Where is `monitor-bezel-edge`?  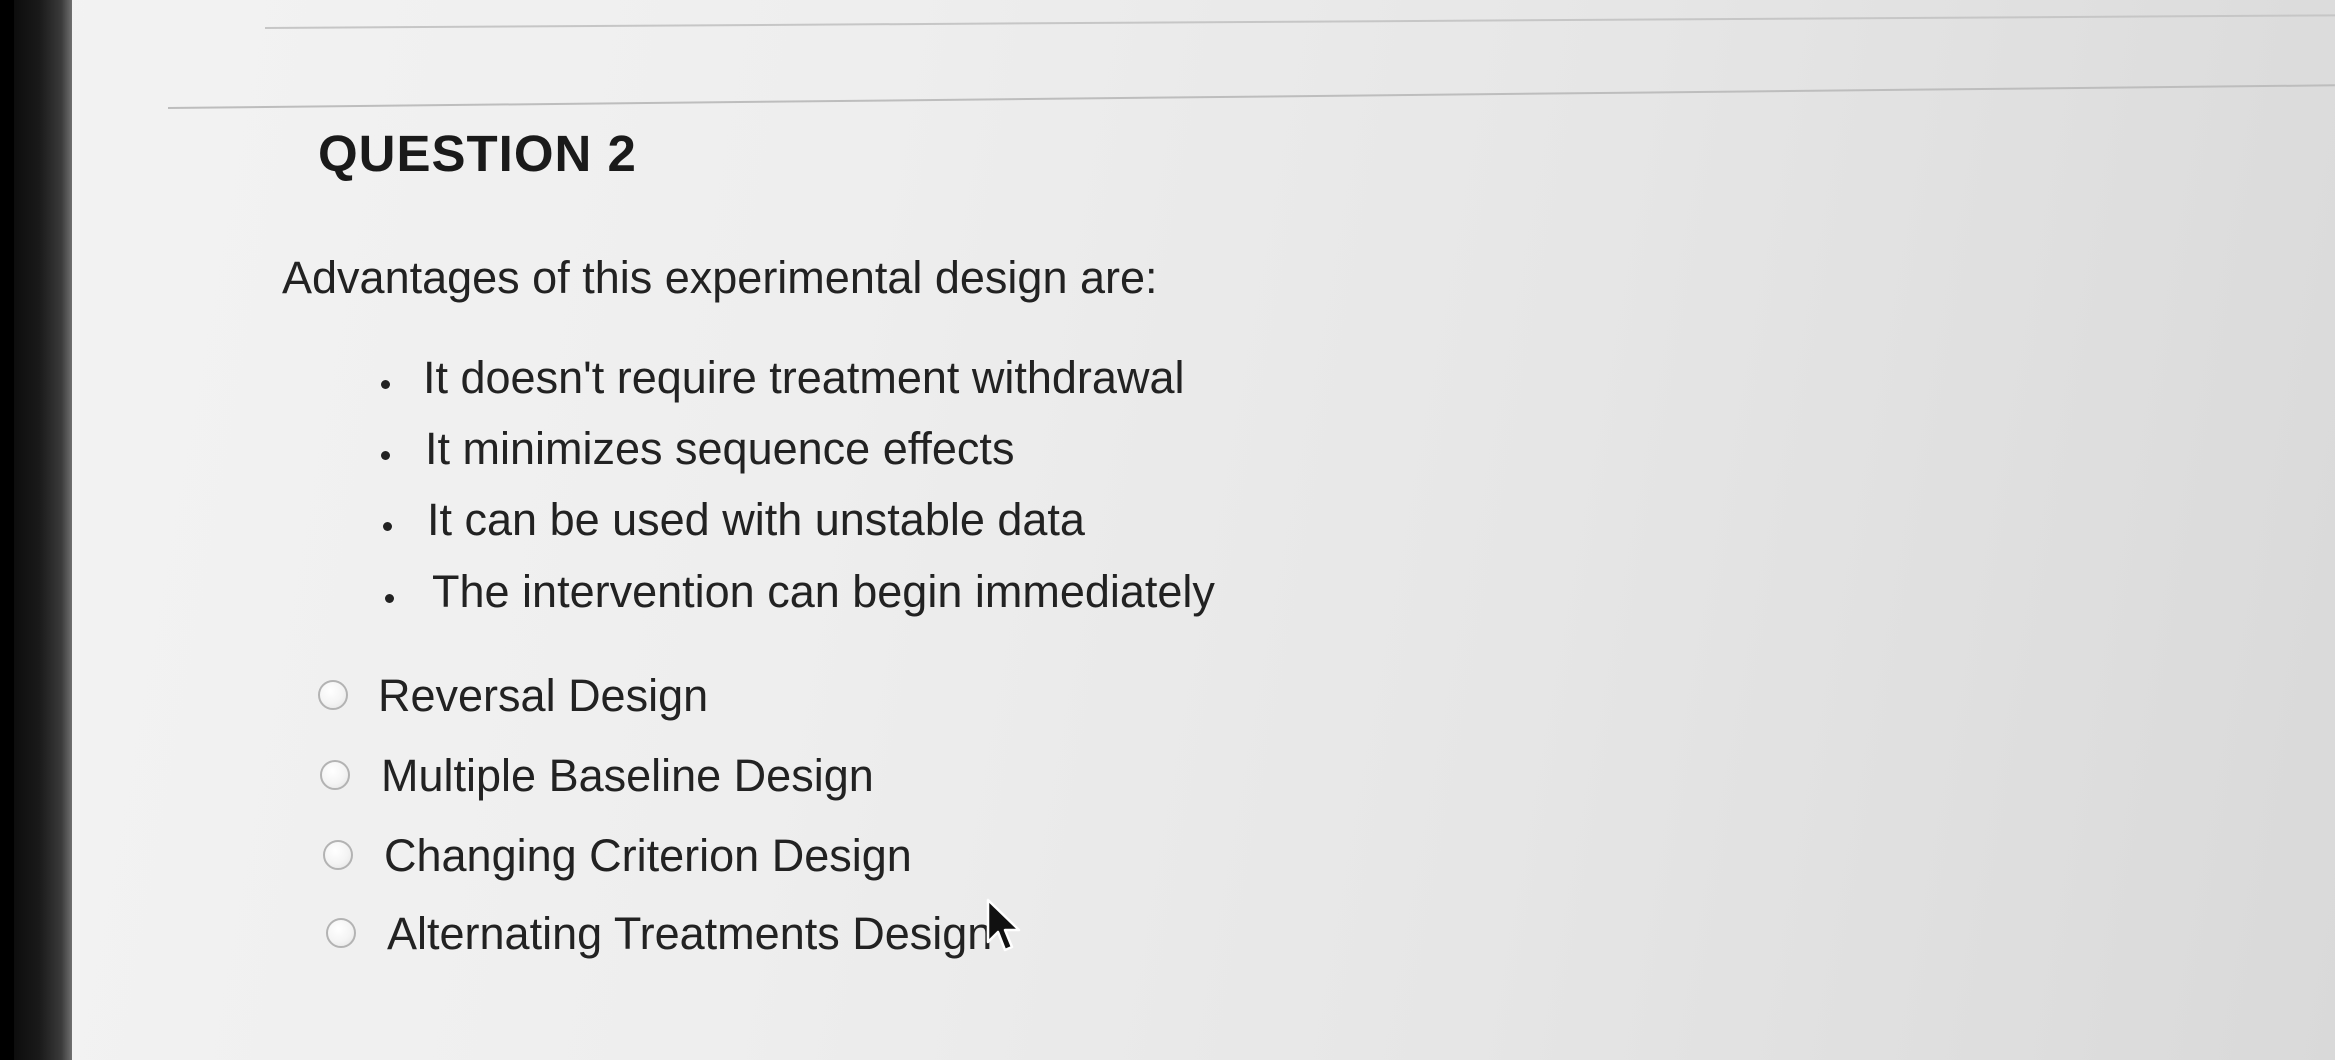 monitor-bezel-edge is located at coordinates (7, 530).